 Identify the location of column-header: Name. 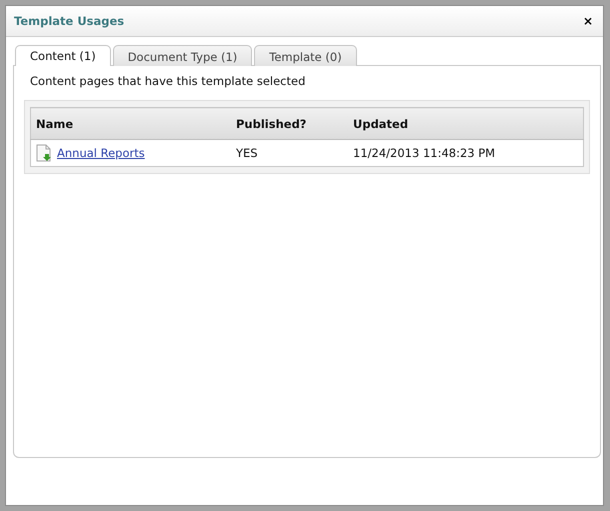
(130, 124).